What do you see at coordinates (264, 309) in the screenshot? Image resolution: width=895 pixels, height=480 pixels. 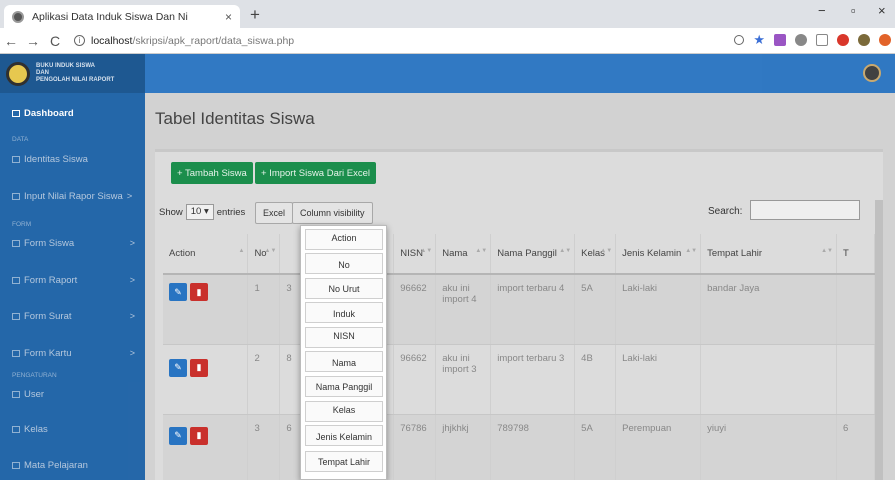 I see `cell-no: 1` at bounding box center [264, 309].